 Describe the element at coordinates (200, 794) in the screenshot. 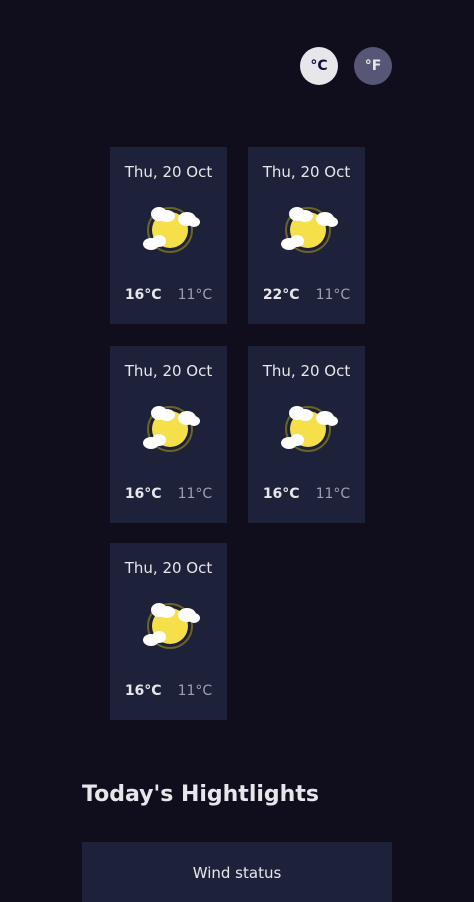

I see `highlights-title: Today's Hightlights` at that location.